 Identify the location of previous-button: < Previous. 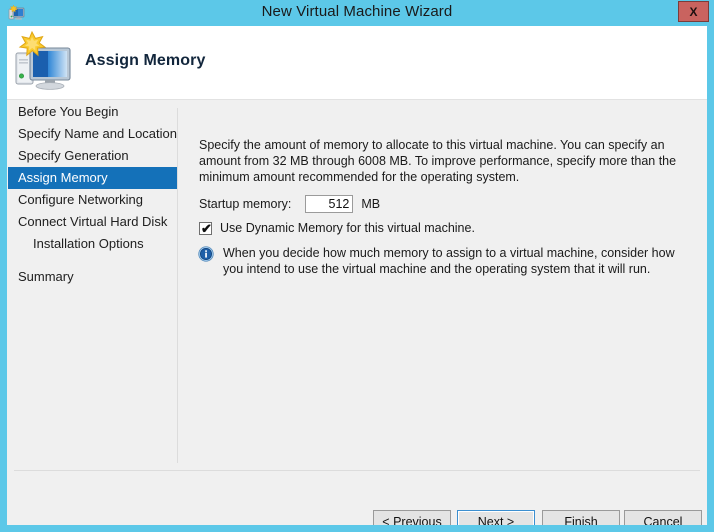
(412, 517).